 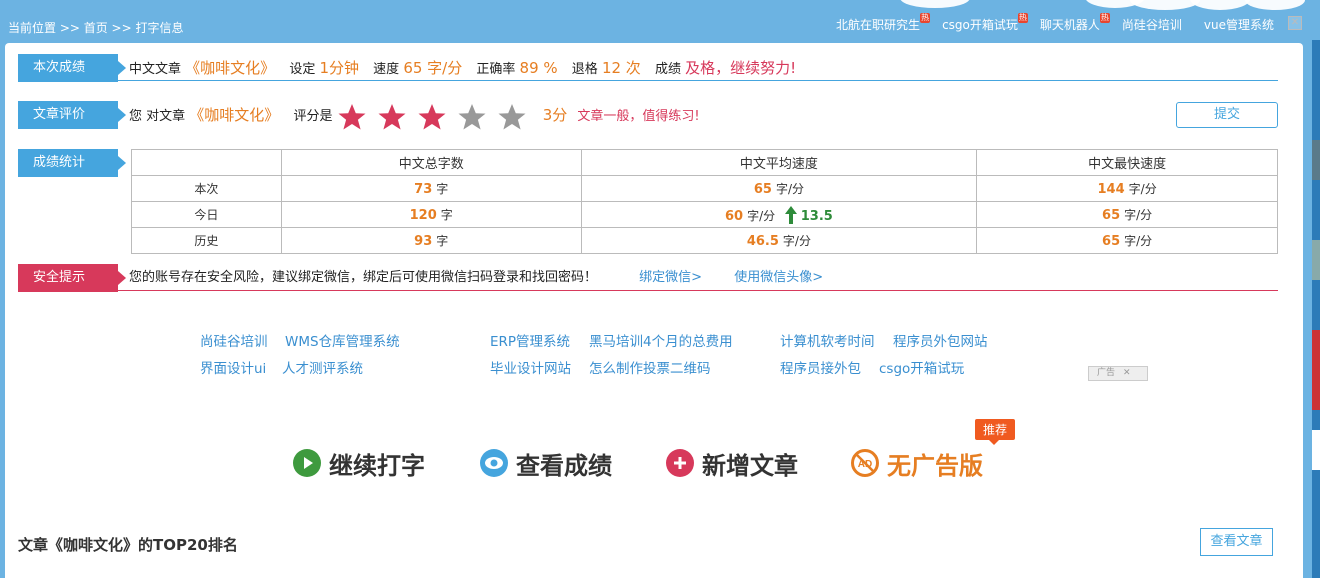 I want to click on table-header: 中文总字数, so click(x=431, y=162).